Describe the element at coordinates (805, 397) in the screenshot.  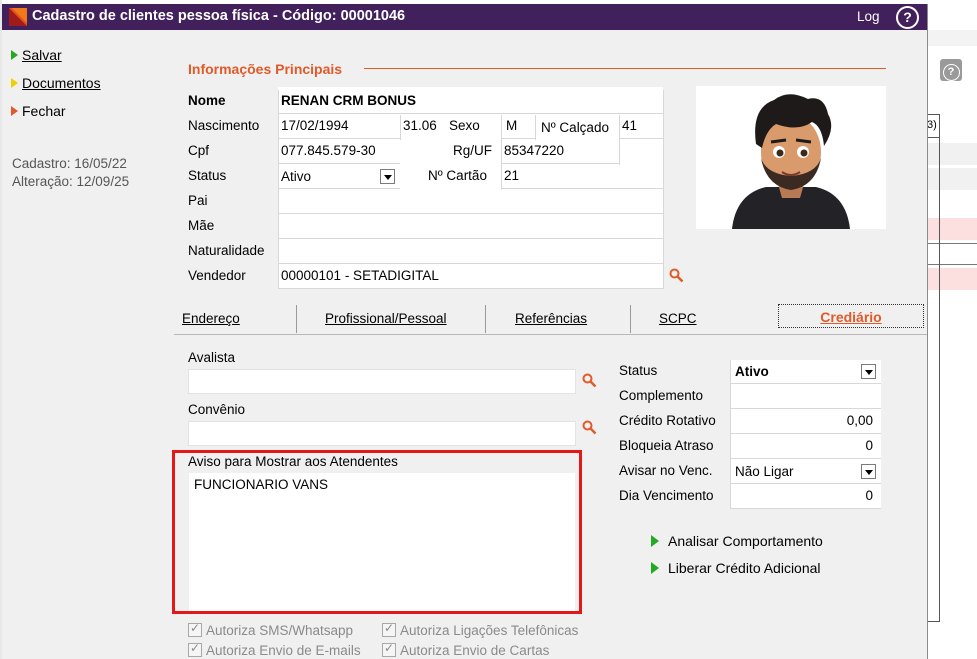
I see `complement-field` at that location.